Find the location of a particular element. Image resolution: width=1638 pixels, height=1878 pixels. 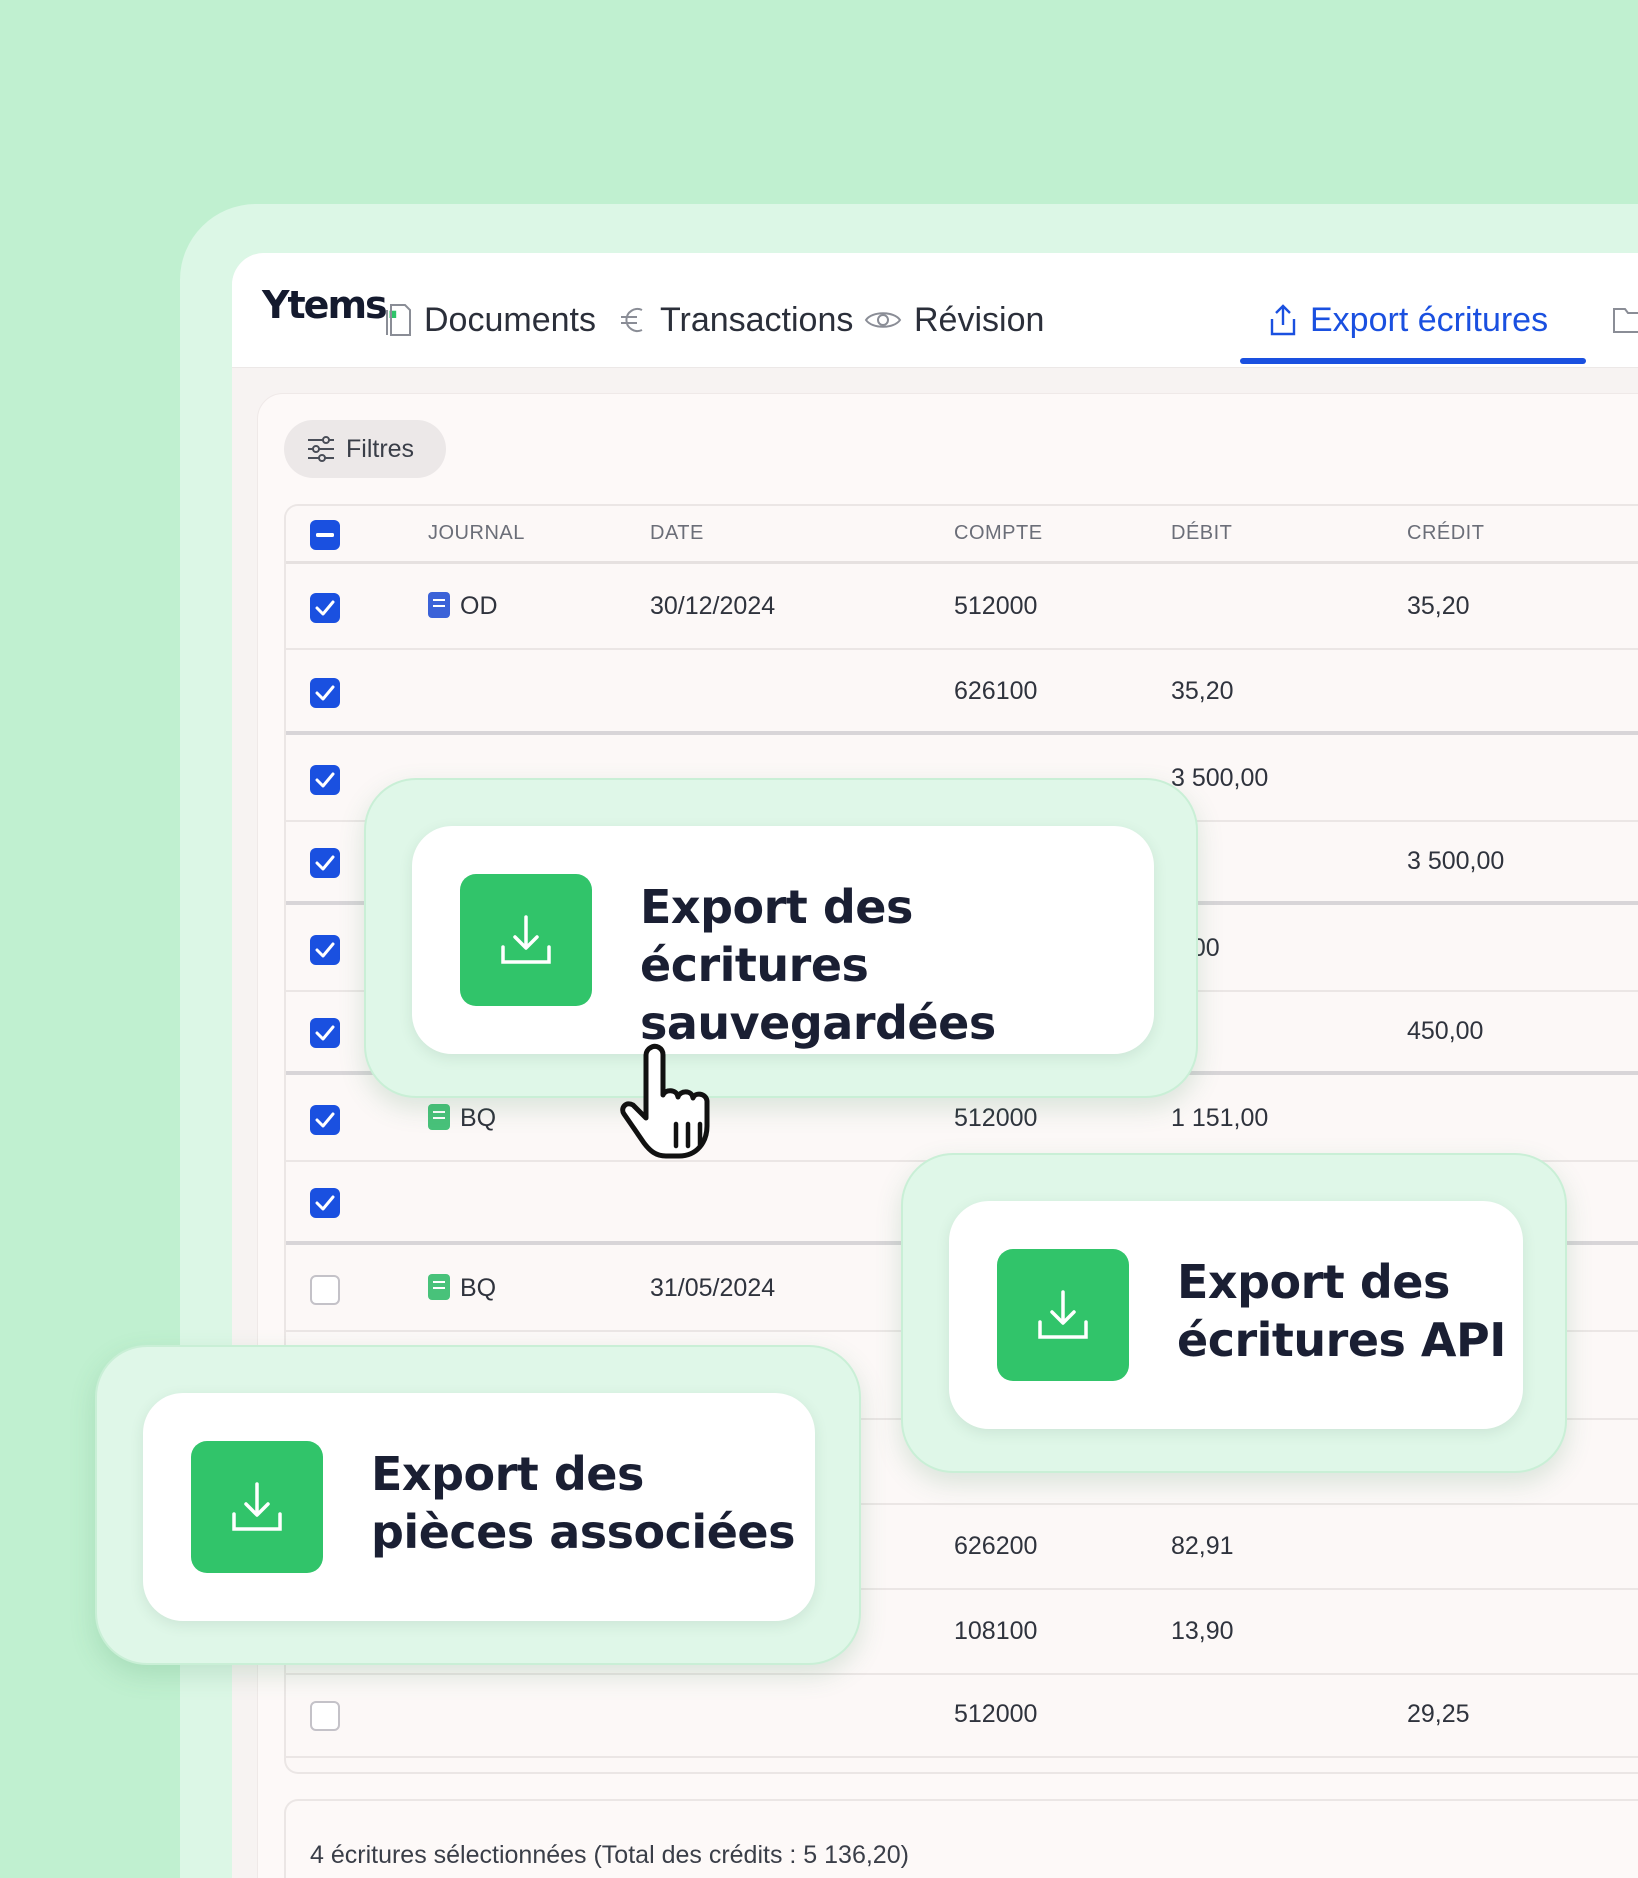

tab-documents: Documents is located at coordinates (490, 320).